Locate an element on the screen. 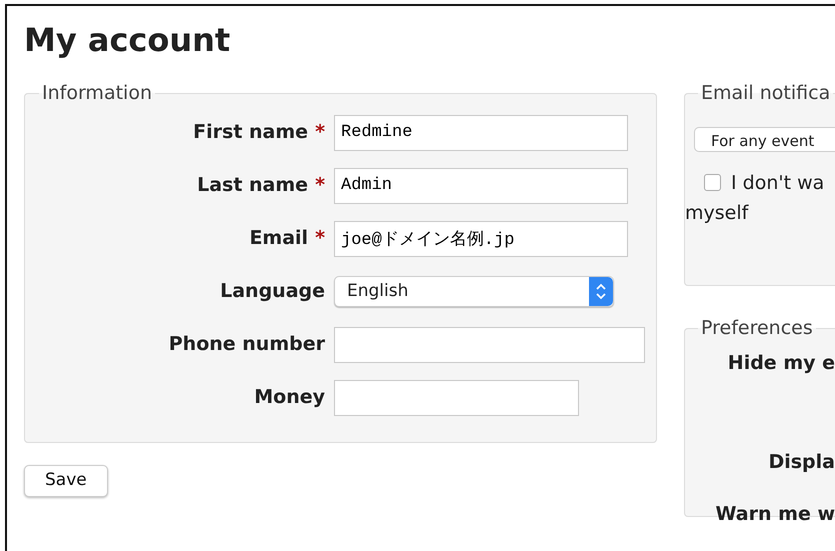  input-field: Admin is located at coordinates (481, 186).